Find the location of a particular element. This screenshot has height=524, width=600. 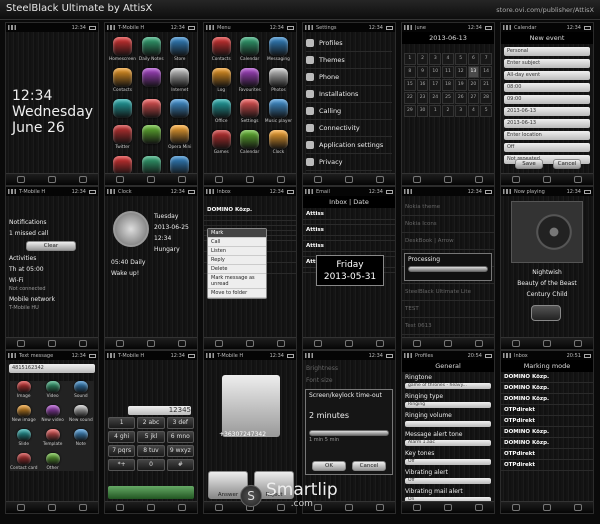

setting-item: Brightness is located at coordinates (322, 368).